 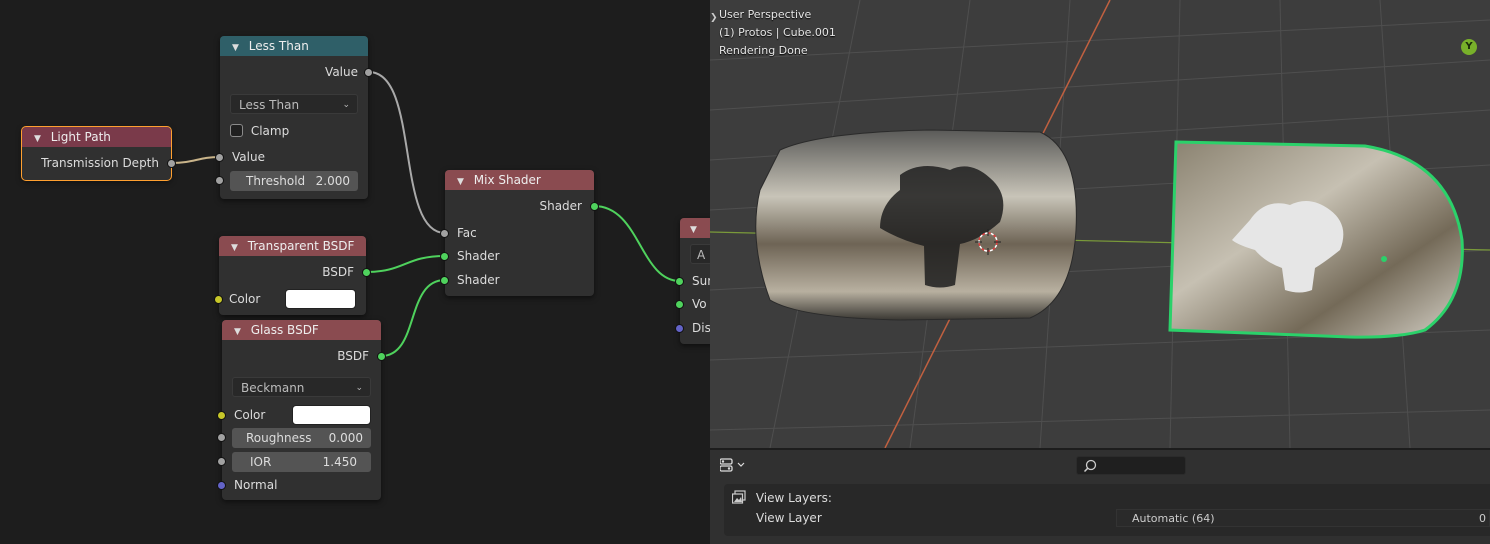 What do you see at coordinates (522, 206) in the screenshot?
I see `mix-shader-output: Shader` at bounding box center [522, 206].